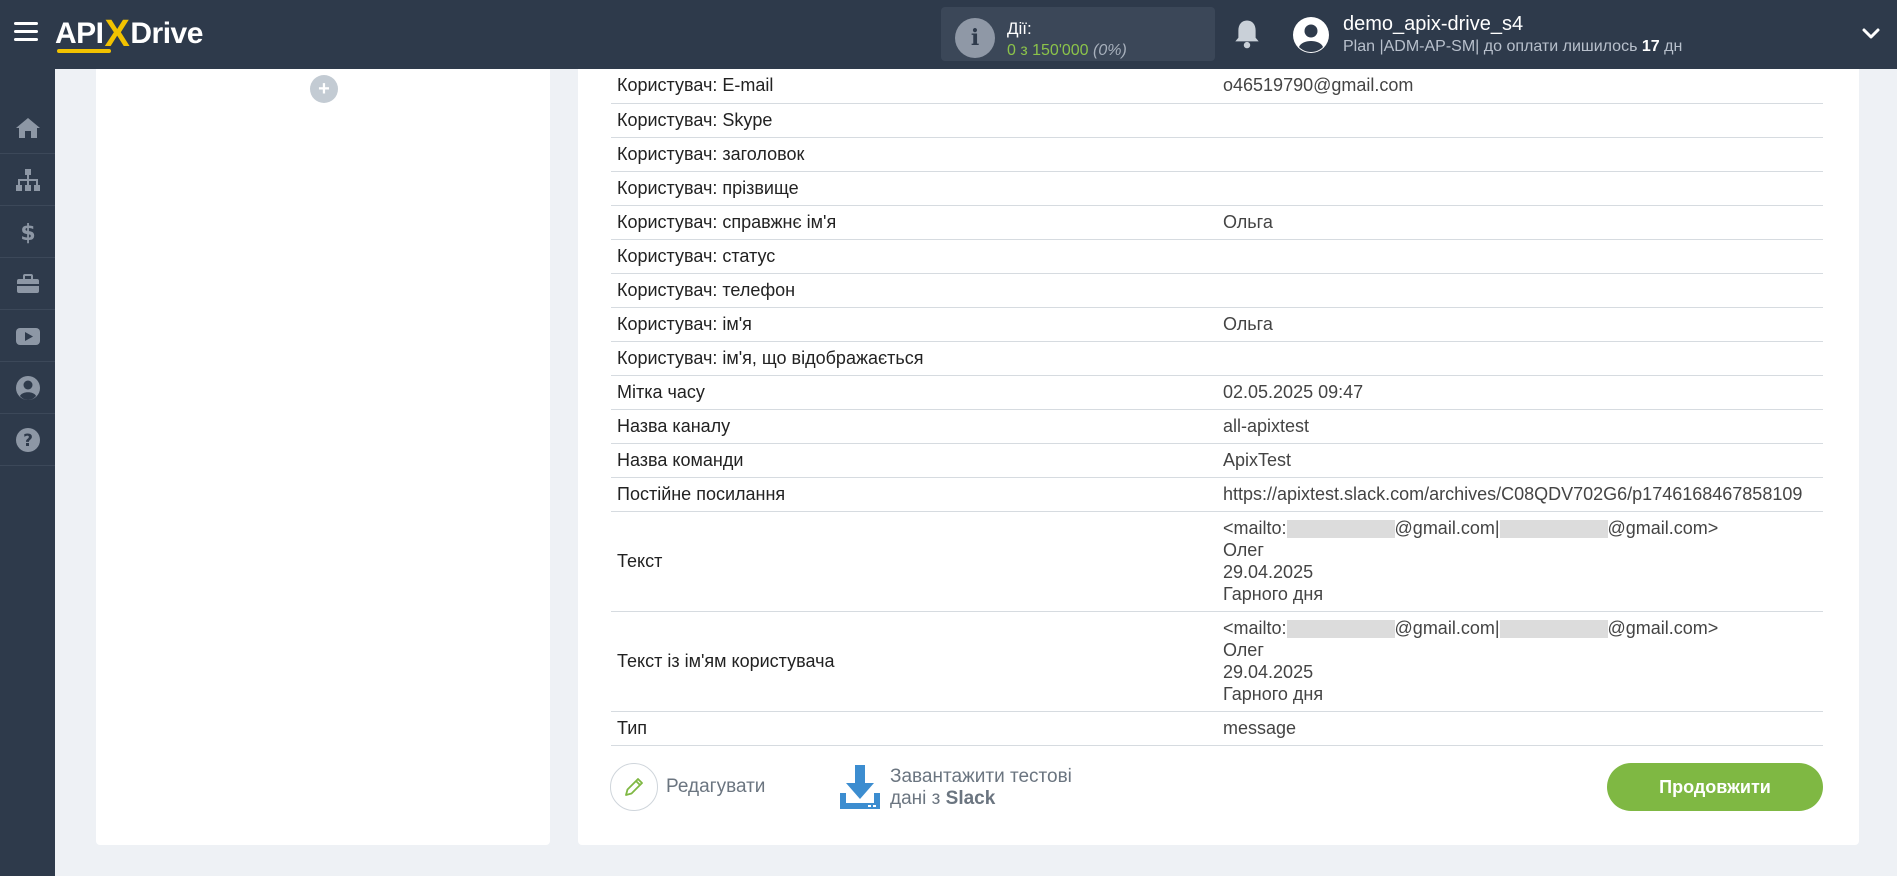 This screenshot has height=876, width=1897. Describe the element at coordinates (1110, 50) in the screenshot. I see `actions-percent: (0%)` at that location.